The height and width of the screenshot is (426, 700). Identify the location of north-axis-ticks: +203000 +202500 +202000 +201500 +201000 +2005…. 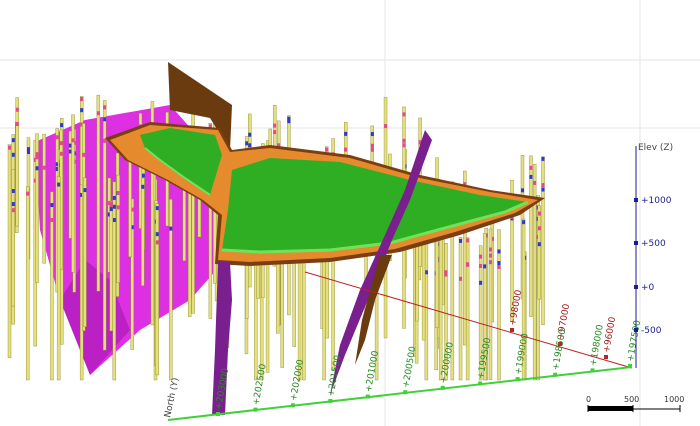
(428, 367).